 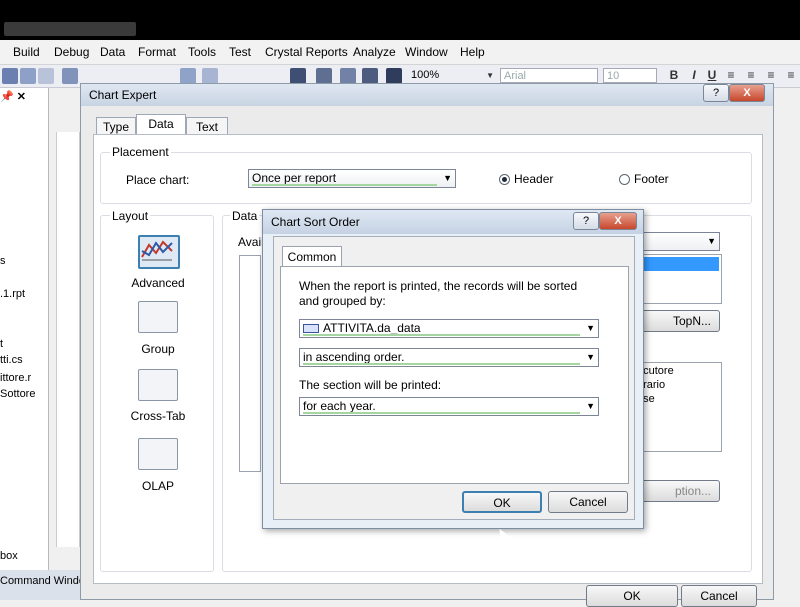 I want to click on advanced-layout-icon, so click(x=159, y=252).